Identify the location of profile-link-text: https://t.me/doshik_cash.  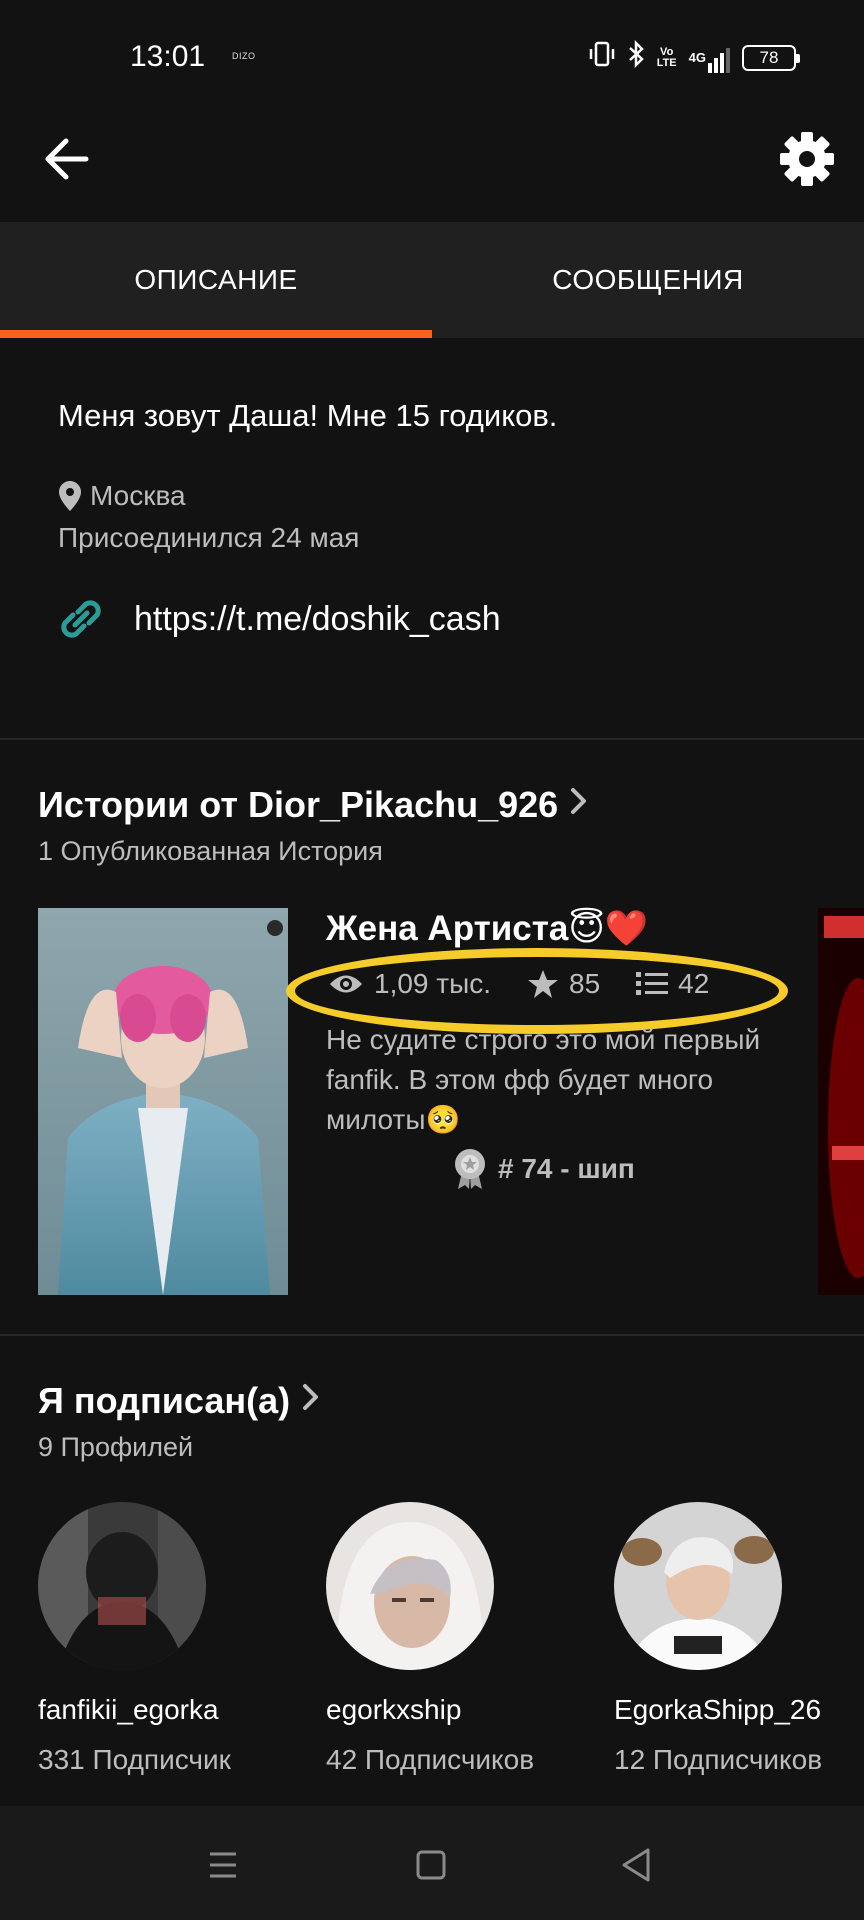
(317, 619).